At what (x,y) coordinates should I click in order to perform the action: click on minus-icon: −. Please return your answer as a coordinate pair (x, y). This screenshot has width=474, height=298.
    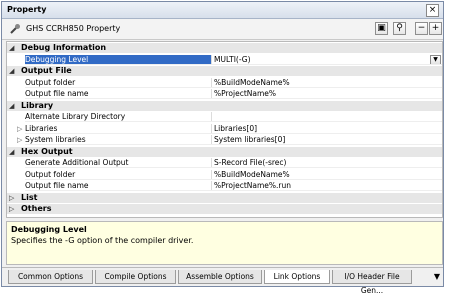
    Looking at the image, I should click on (421, 28).